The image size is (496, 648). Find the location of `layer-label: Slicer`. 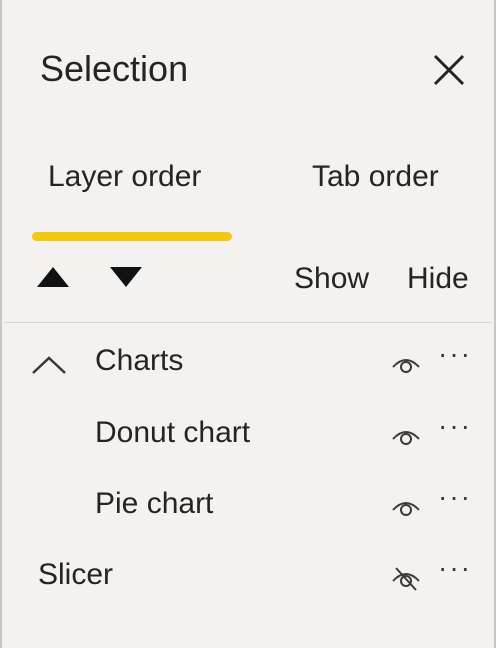

layer-label: Slicer is located at coordinates (76, 574).